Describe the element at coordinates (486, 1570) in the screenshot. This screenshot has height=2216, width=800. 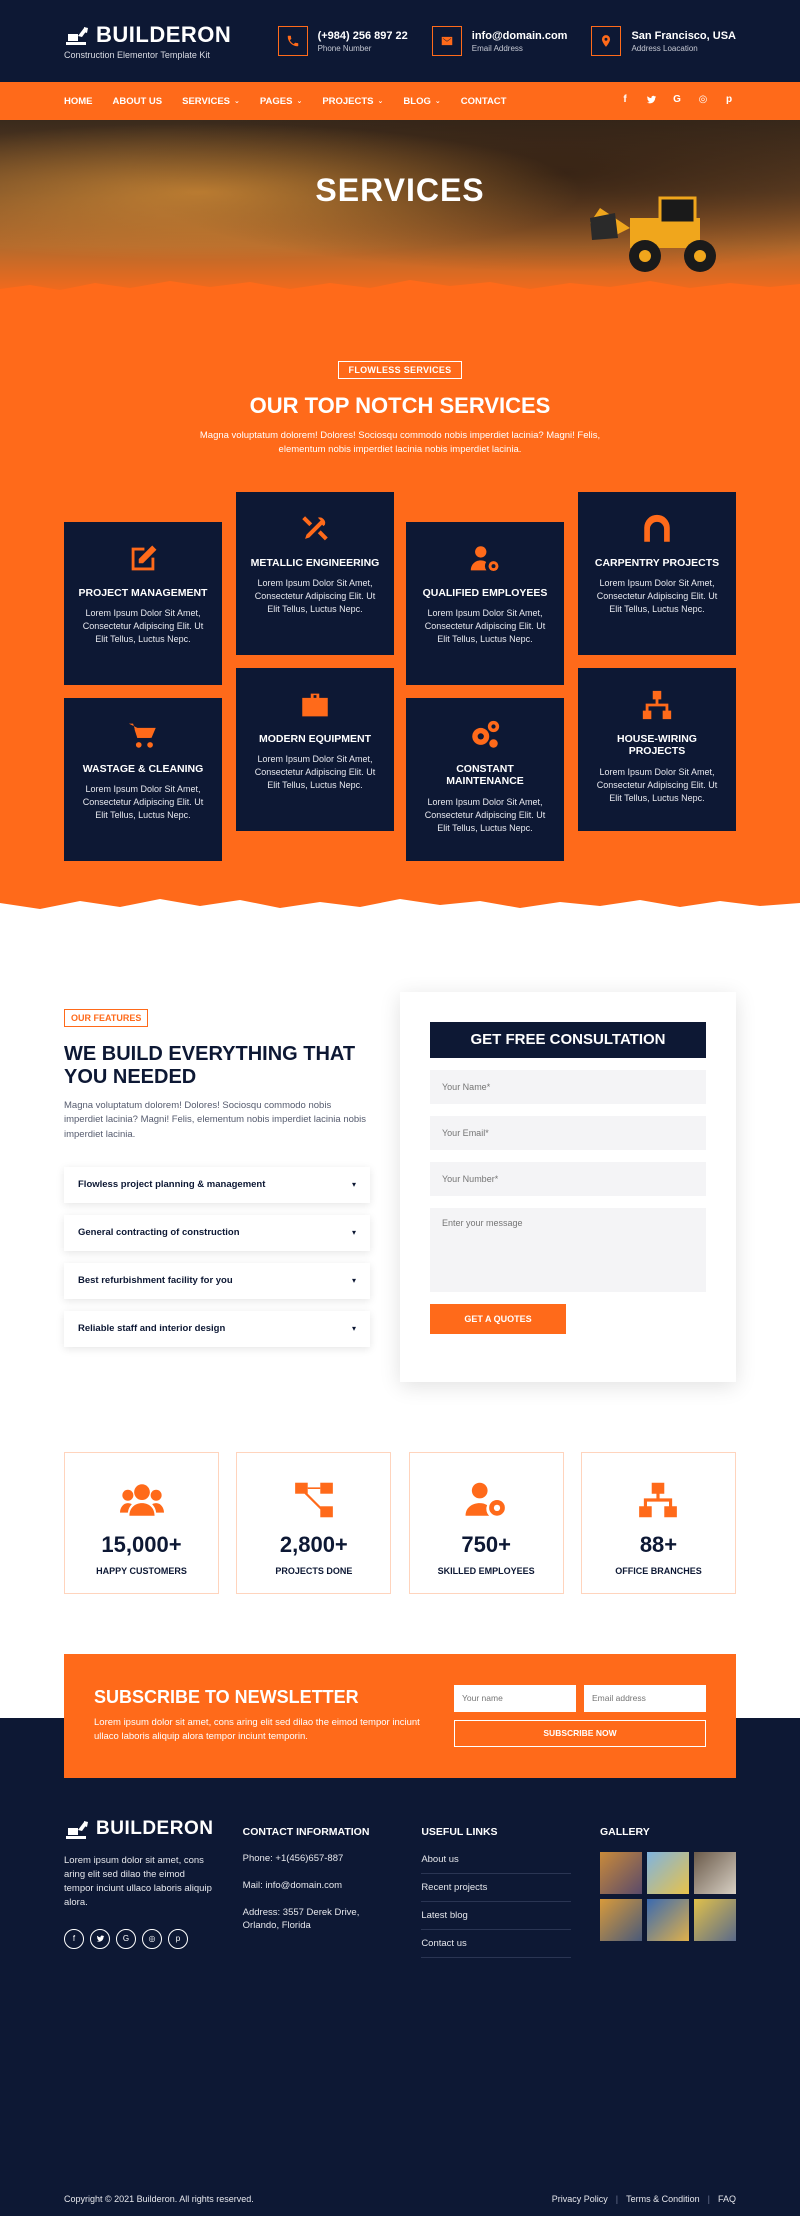
I see `stat-label: SKILLED EMPLOYEES` at that location.